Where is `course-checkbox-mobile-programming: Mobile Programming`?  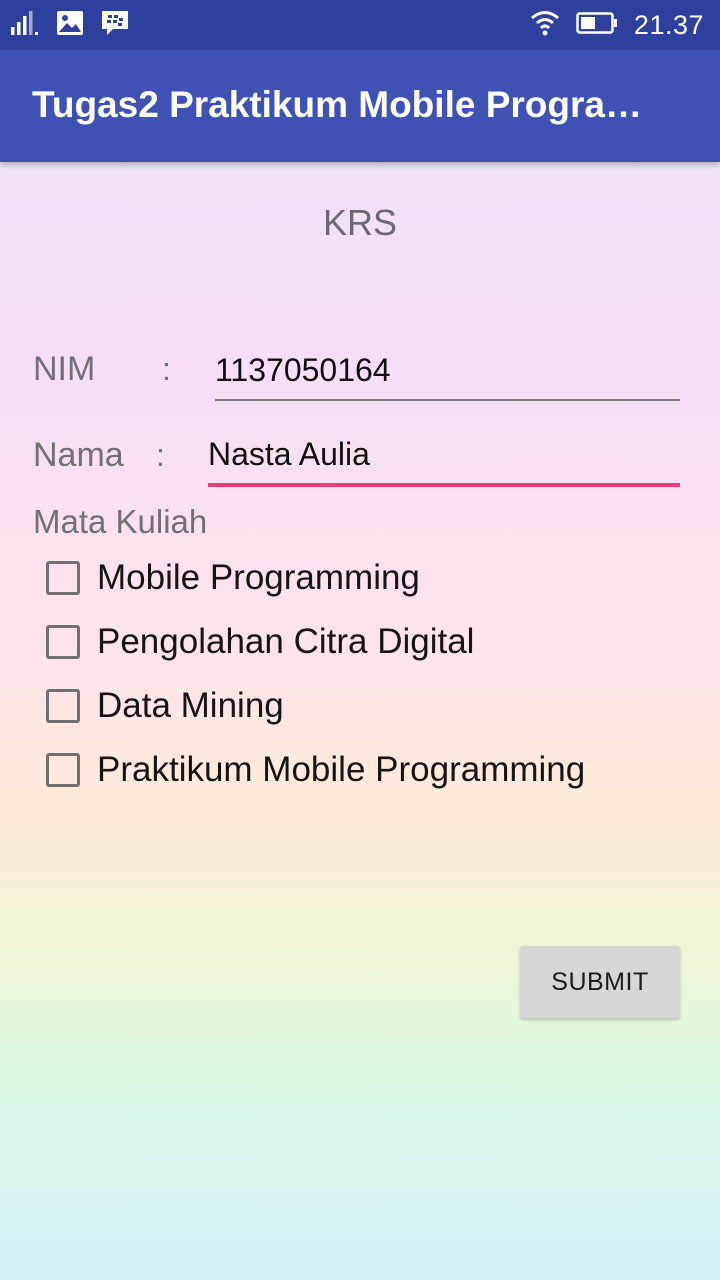
course-checkbox-mobile-programming: Mobile Programming is located at coordinates (233, 578).